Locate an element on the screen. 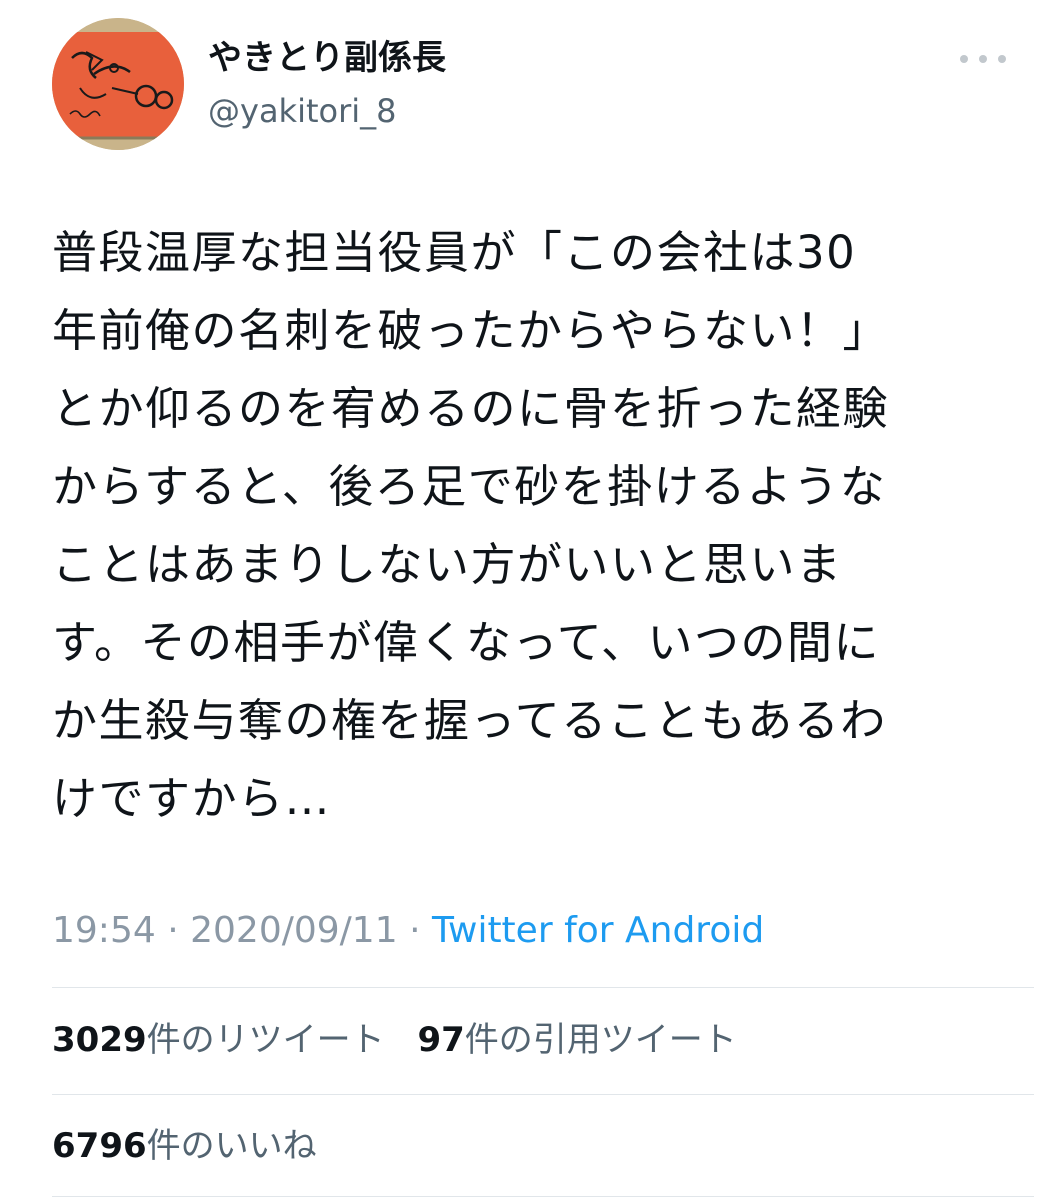 This screenshot has height=1200, width=1056. retweets-stat: 3029件のリツイート is located at coordinates (218, 1040).